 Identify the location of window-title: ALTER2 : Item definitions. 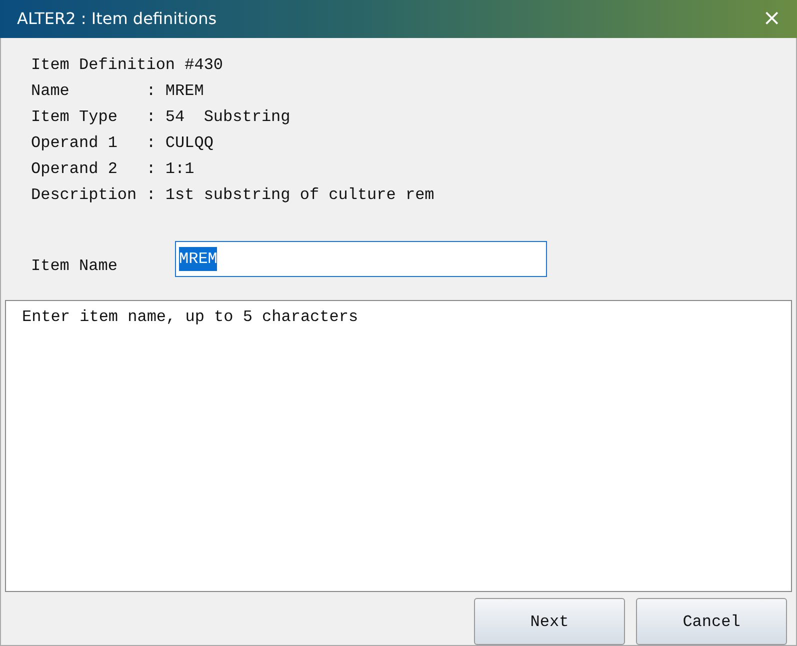
(117, 19).